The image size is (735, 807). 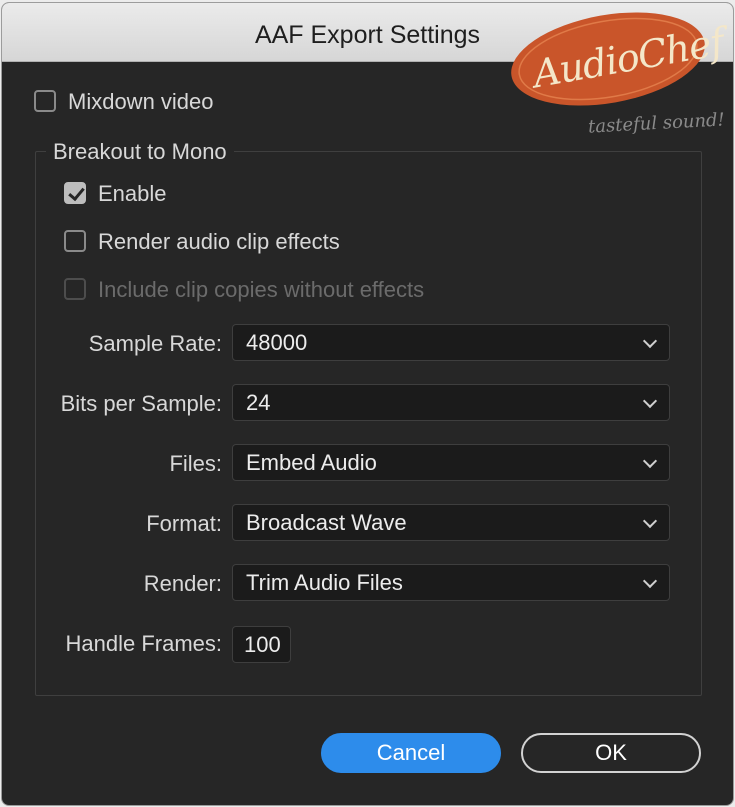 What do you see at coordinates (219, 242) in the screenshot?
I see `render-audio-clip-effects-label: Render audio clip effects` at bounding box center [219, 242].